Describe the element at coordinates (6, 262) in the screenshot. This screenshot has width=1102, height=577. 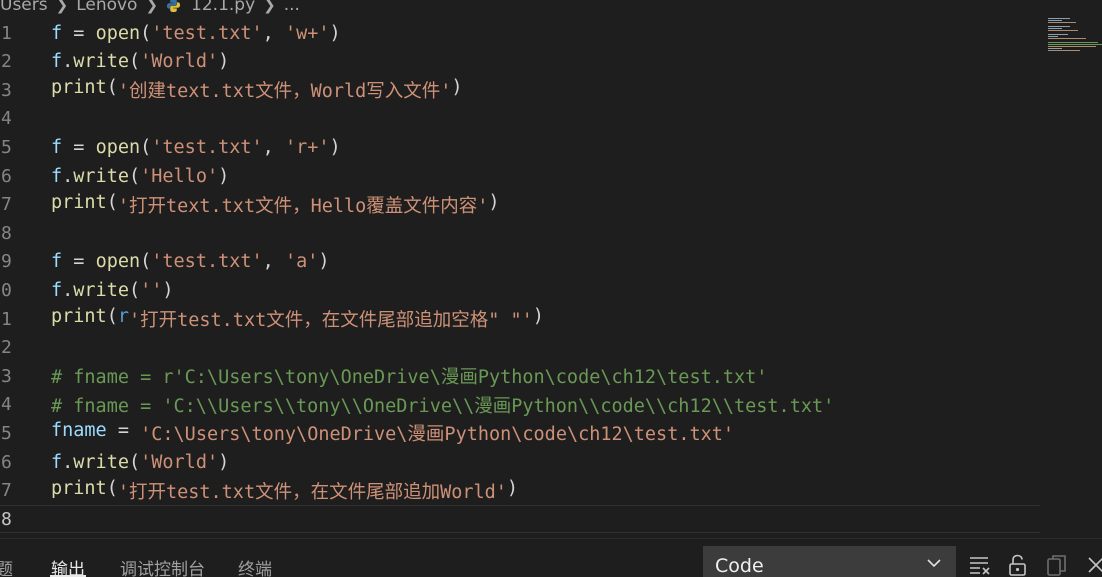
I see `line-number: 9` at that location.